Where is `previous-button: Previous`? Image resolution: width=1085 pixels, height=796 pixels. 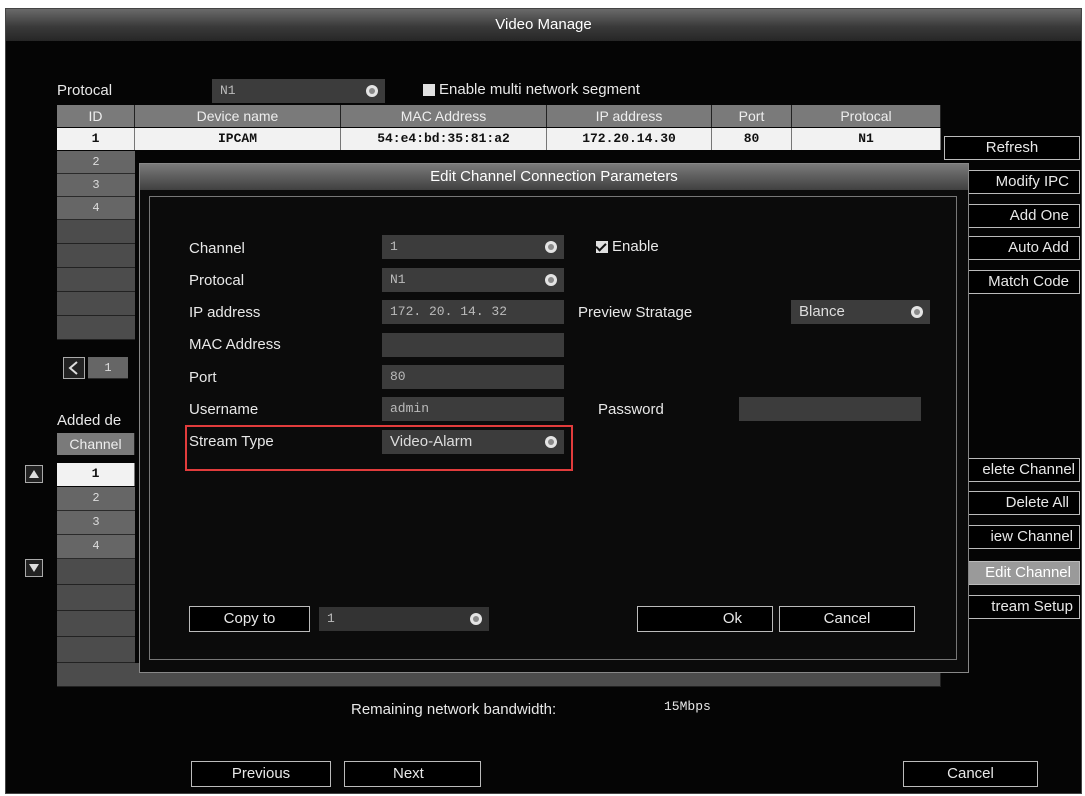 previous-button: Previous is located at coordinates (261, 774).